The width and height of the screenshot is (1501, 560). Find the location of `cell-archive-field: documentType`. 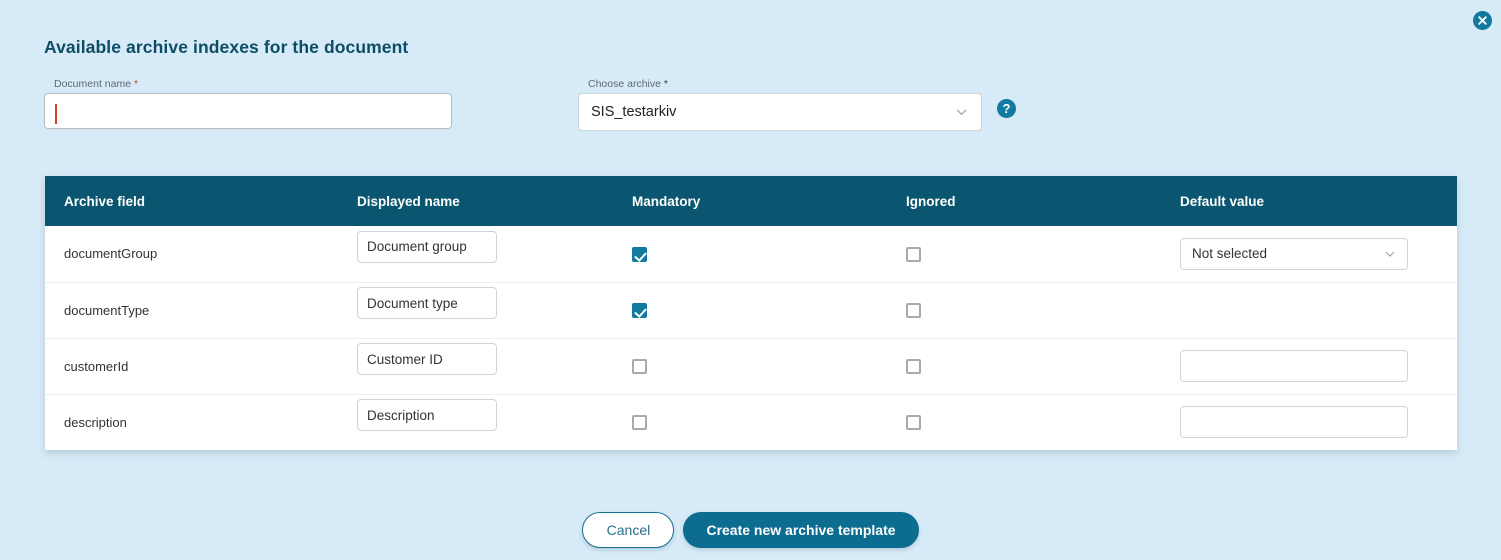

cell-archive-field: documentType is located at coordinates (191, 310).